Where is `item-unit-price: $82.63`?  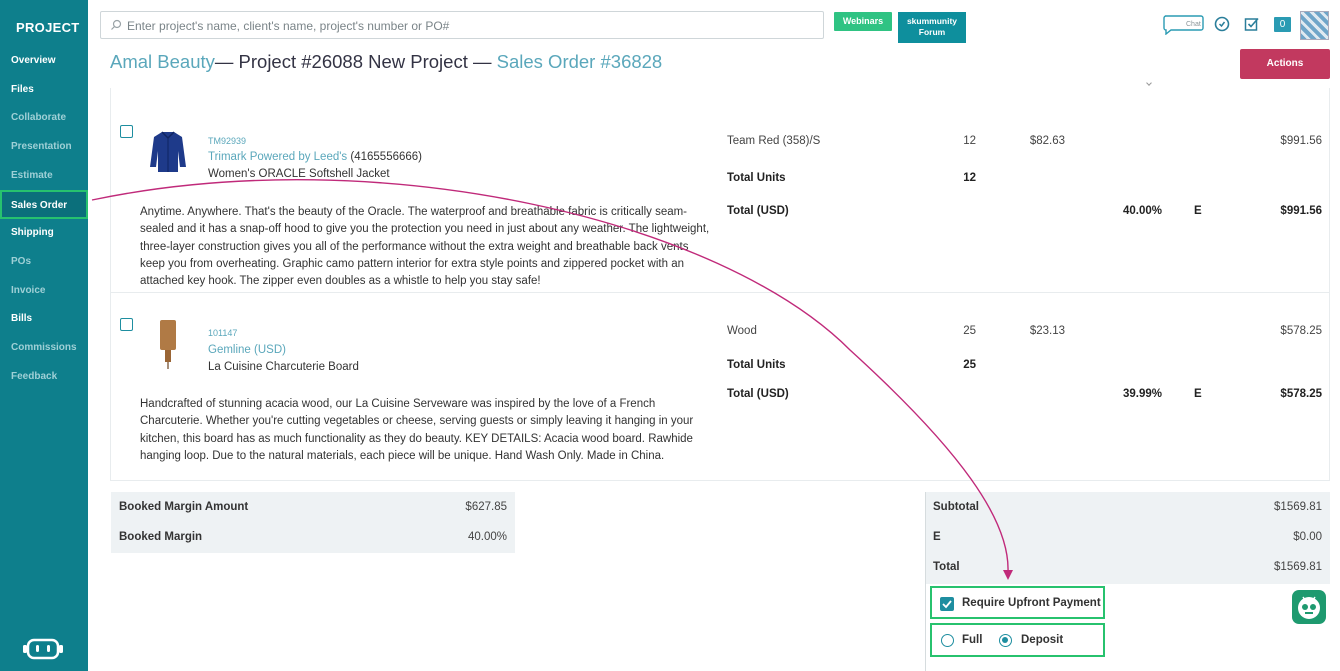 item-unit-price: $82.63 is located at coordinates (1047, 141).